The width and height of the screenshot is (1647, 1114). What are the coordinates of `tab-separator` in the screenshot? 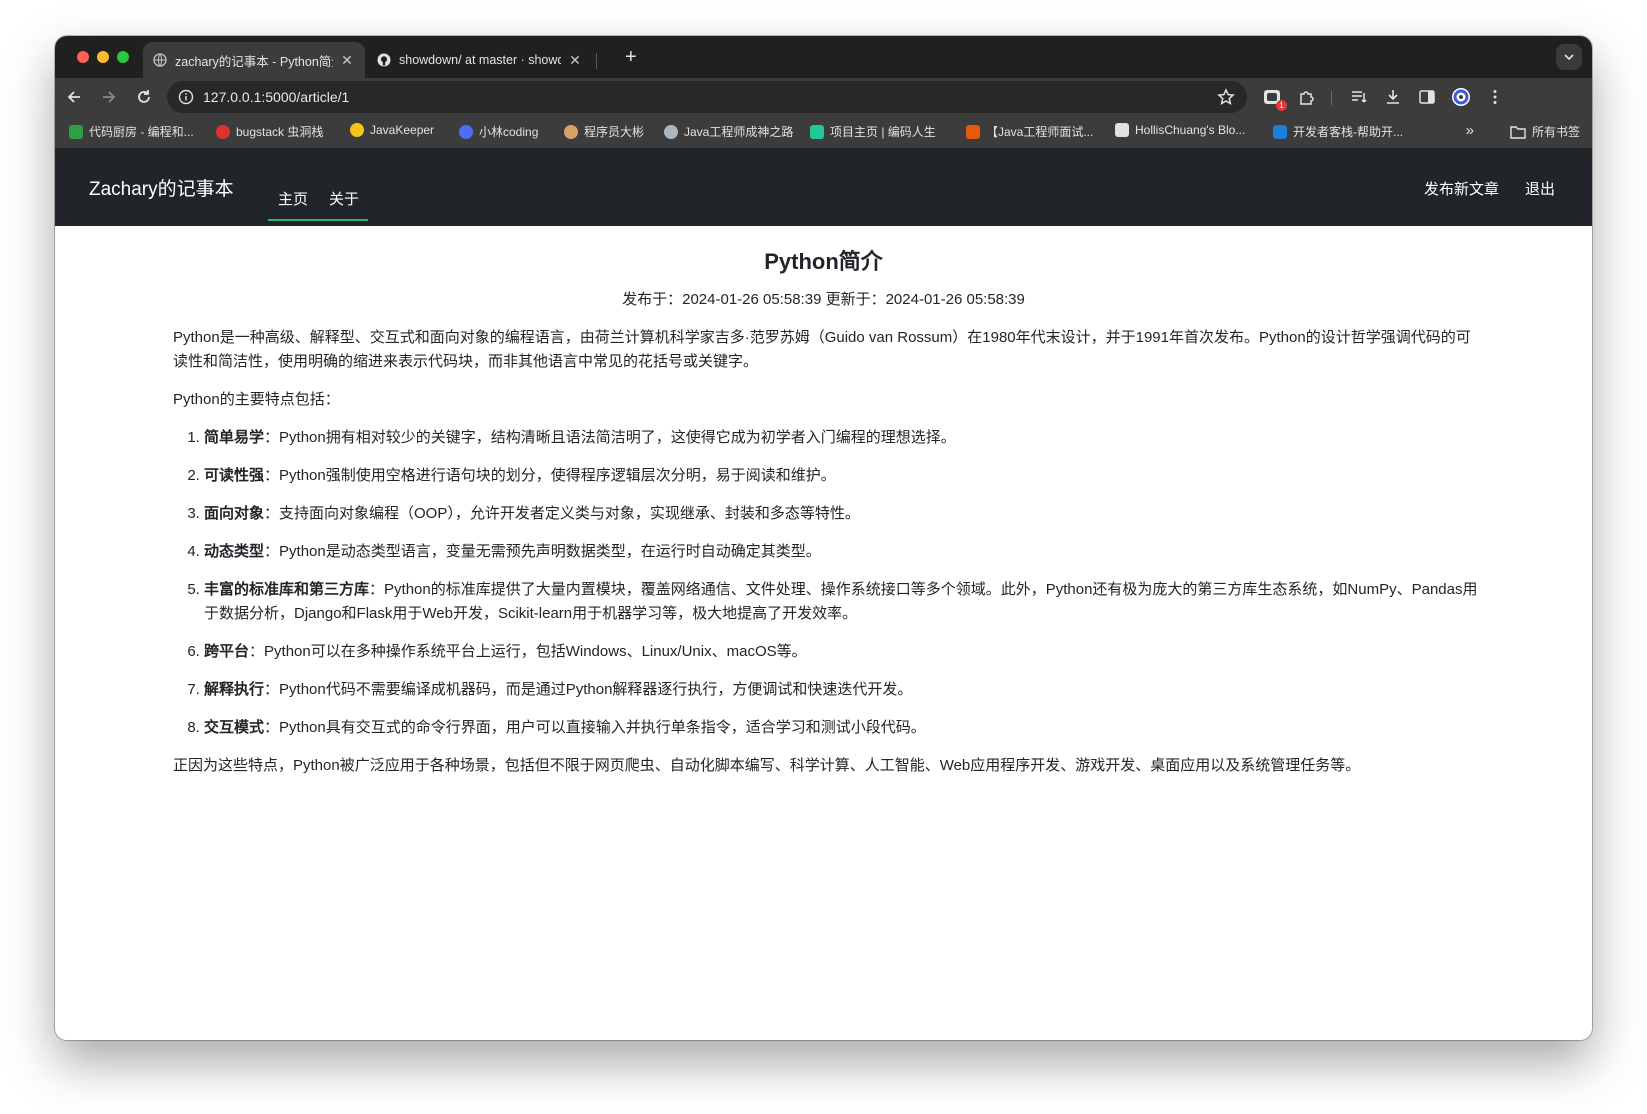 It's located at (596, 61).